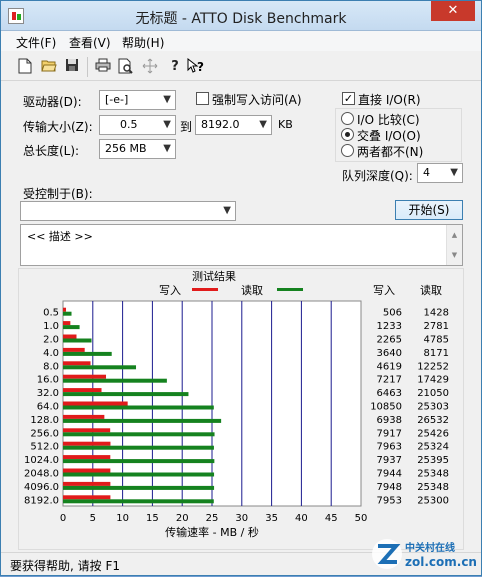  Describe the element at coordinates (389, 326) in the screenshot. I see `write-value: 1233` at that location.